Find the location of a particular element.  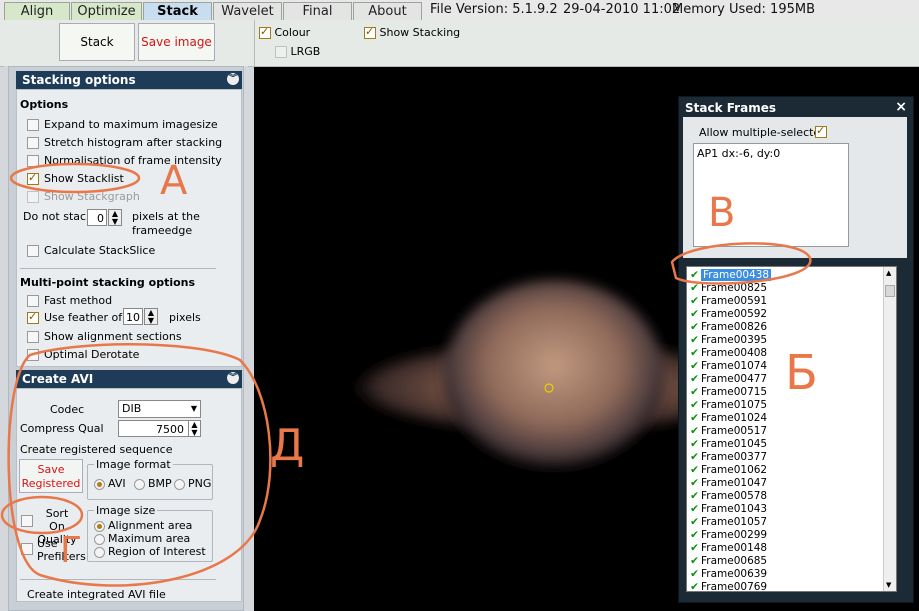

annotation-circle-b is located at coordinates (741, 263).